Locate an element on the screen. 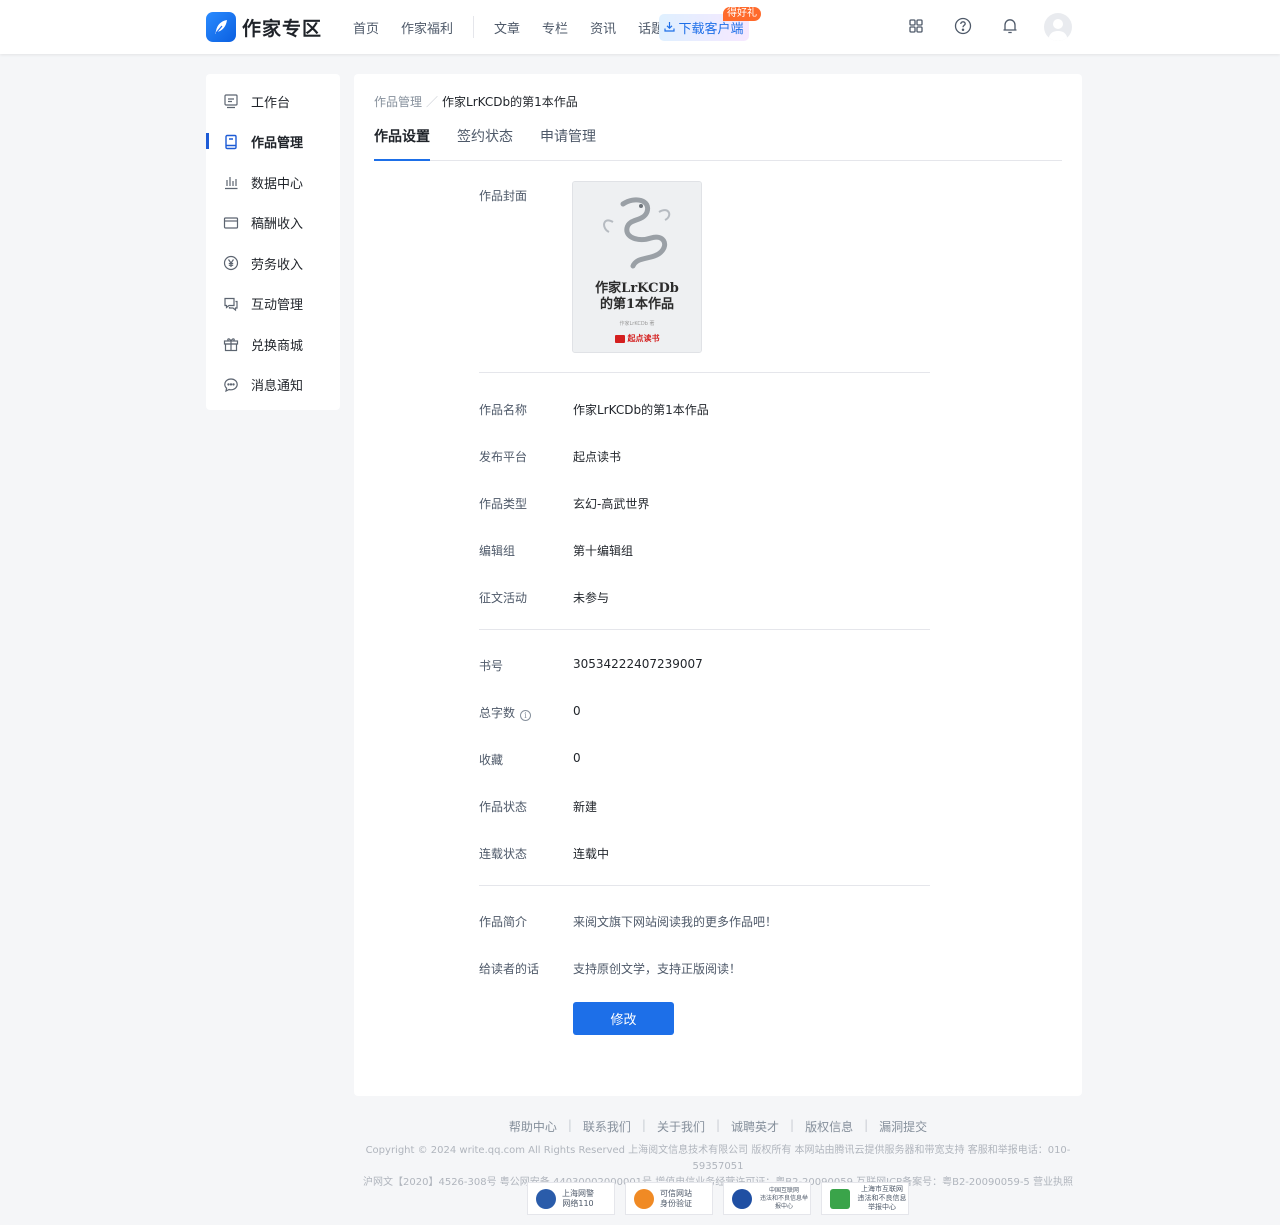  bell-icon is located at coordinates (1011, 27).